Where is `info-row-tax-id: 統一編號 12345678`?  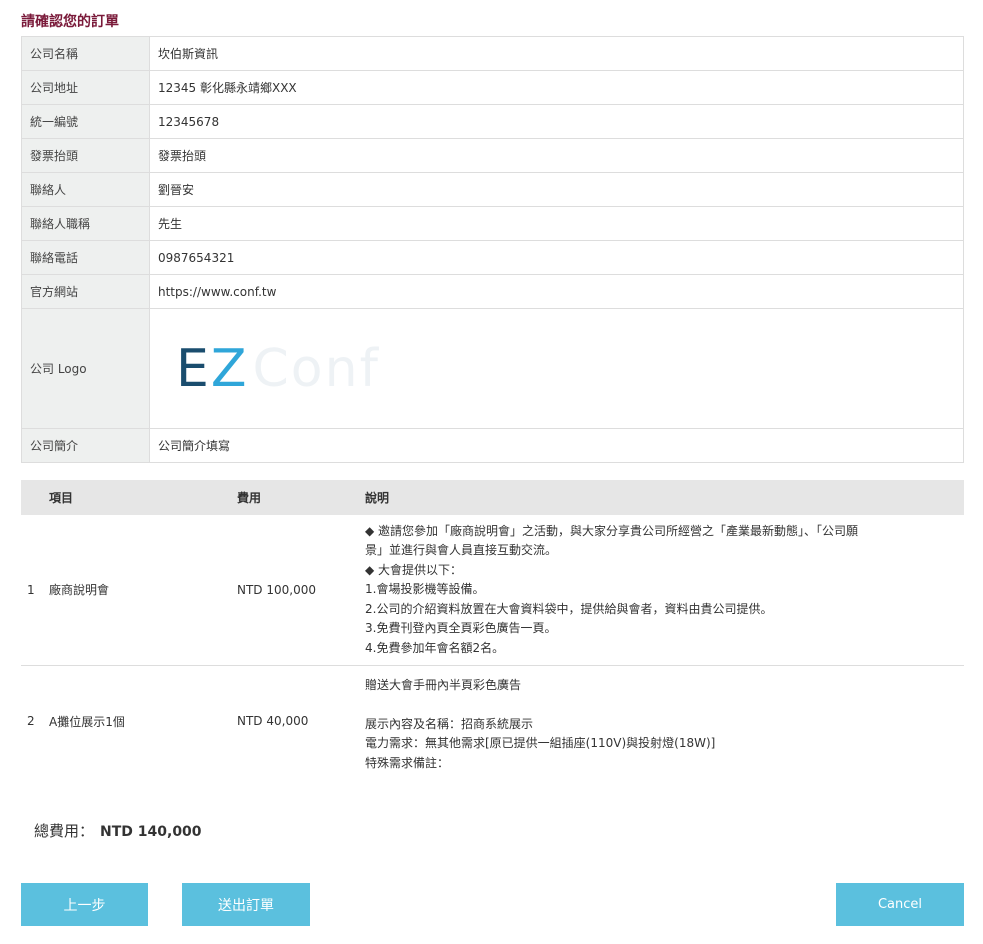
info-row-tax-id: 統一編號 12345678 is located at coordinates (492, 121).